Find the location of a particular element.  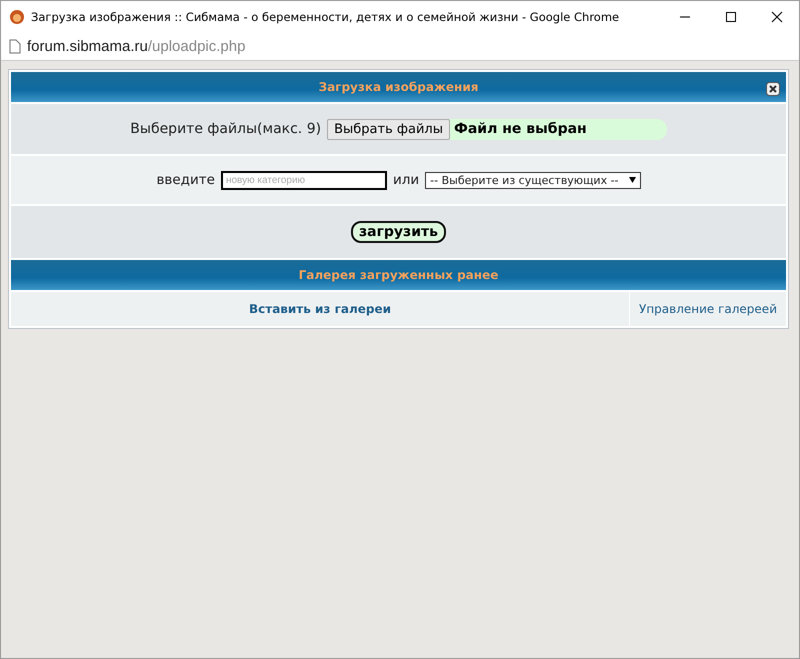

file-label: Выберите файлы(макс. 9) is located at coordinates (226, 129).